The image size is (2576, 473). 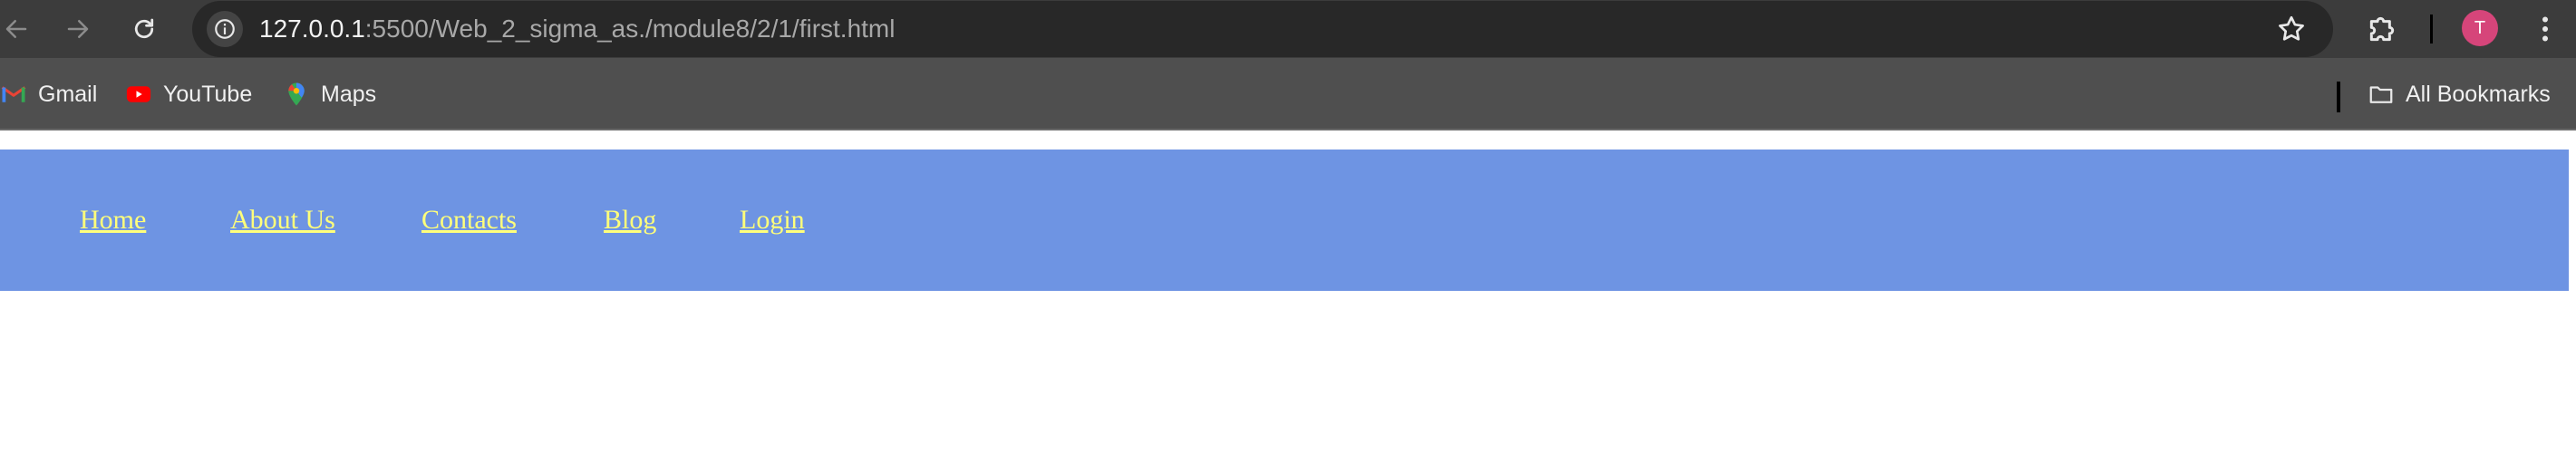 What do you see at coordinates (772, 221) in the screenshot?
I see `nav-link-login: Login` at bounding box center [772, 221].